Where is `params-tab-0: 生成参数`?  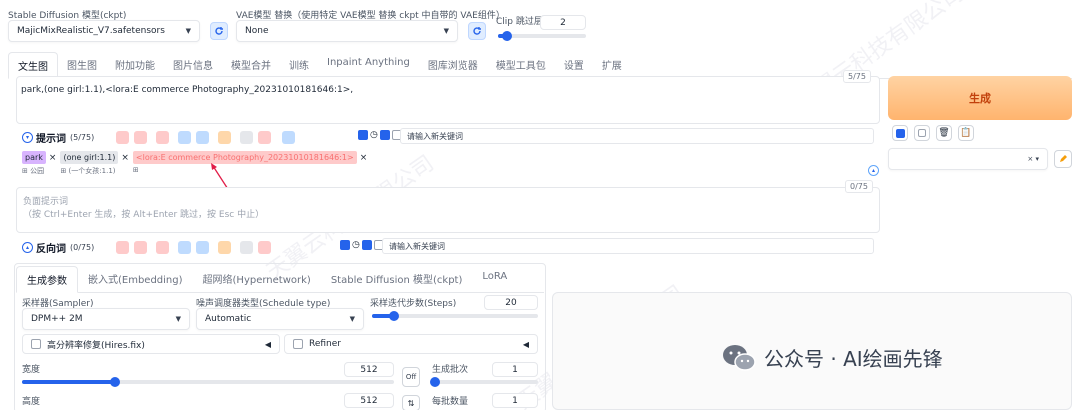 params-tab-0: 生成参数 is located at coordinates (47, 279).